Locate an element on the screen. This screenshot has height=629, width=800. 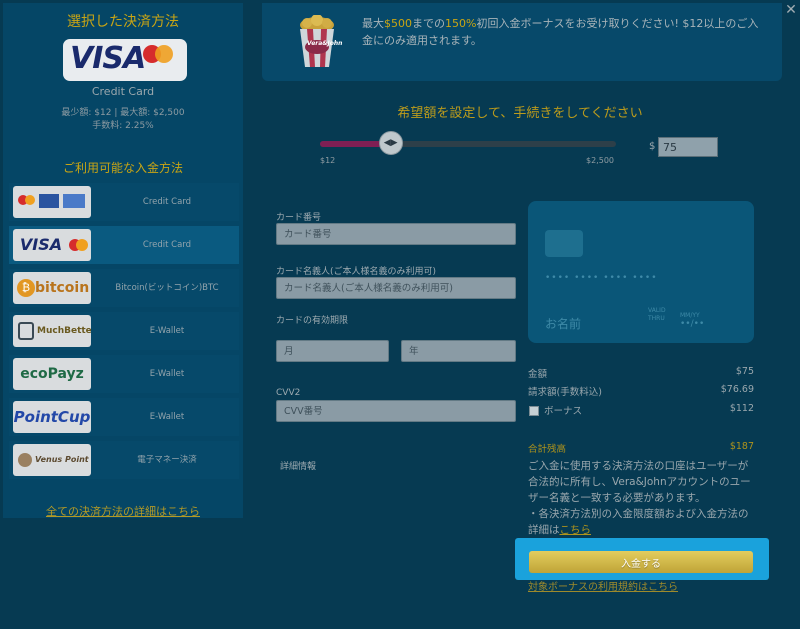
payment-method-label: Bitcoin(ビットコイン)BTC is located at coordinates (167, 288).